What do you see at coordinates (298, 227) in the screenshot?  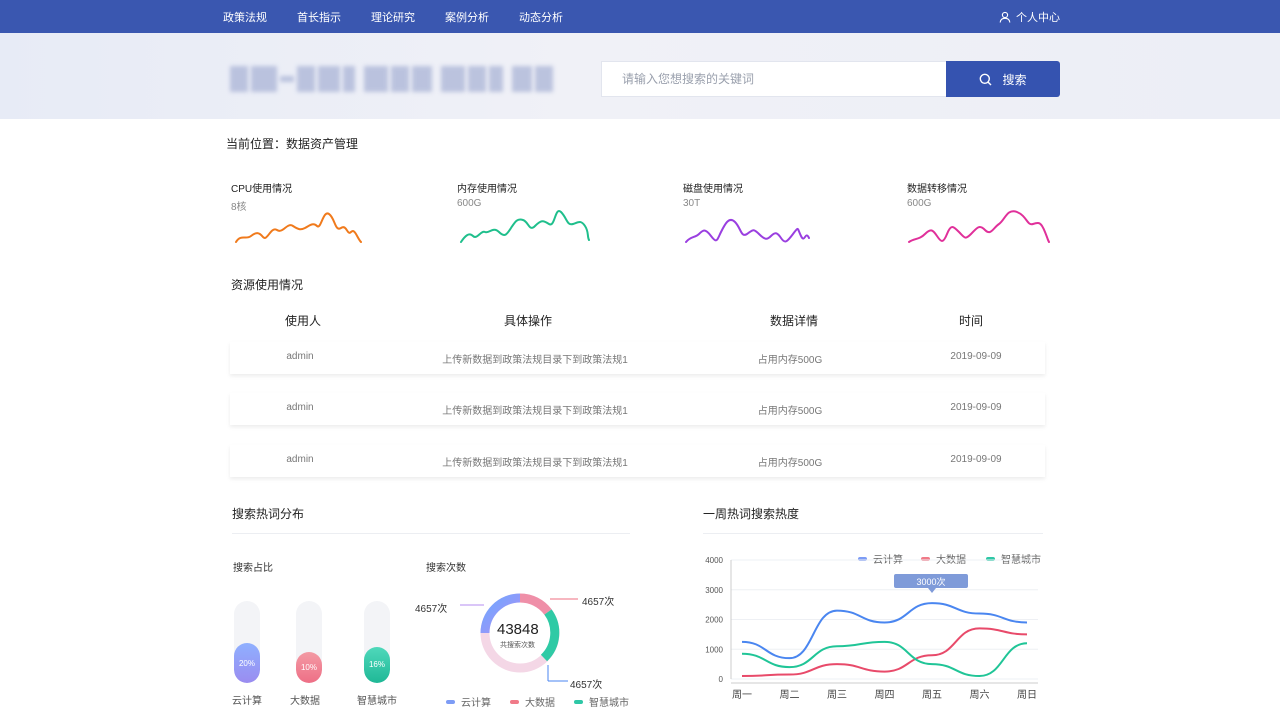 I see `cpu-sparkline` at bounding box center [298, 227].